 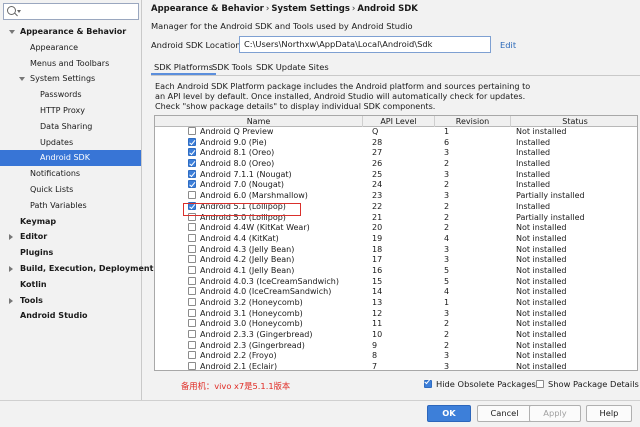 I want to click on api-level: 21, so click(x=377, y=217).